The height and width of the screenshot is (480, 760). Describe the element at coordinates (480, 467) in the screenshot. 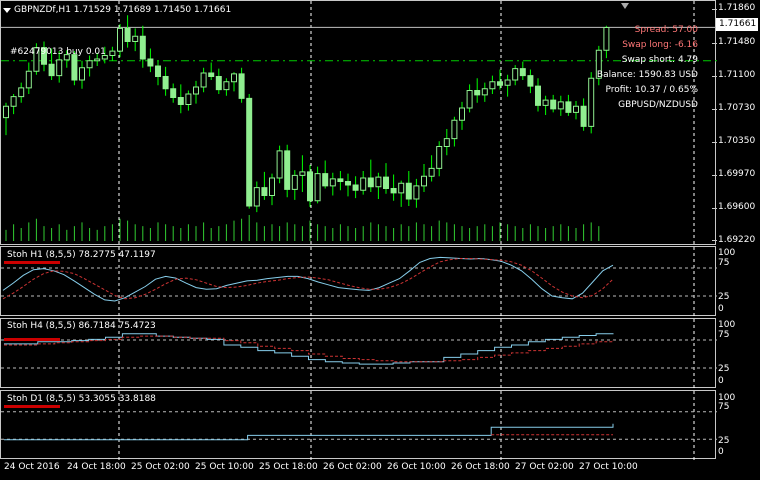

I see `time-tick: 26 Oct 18:00` at that location.